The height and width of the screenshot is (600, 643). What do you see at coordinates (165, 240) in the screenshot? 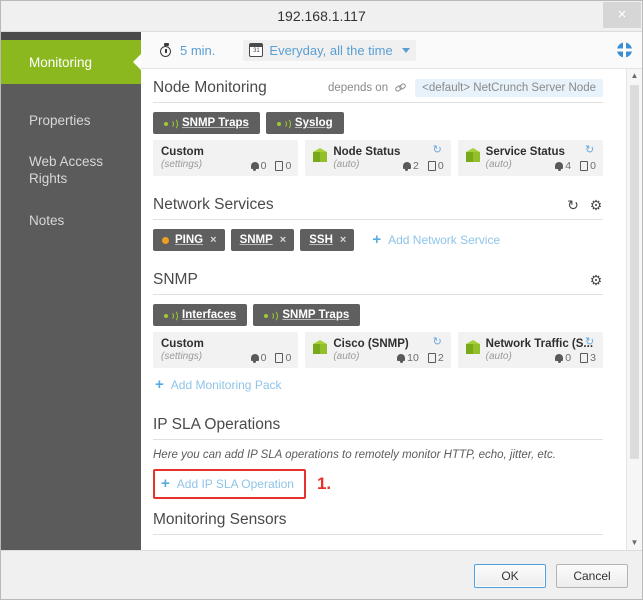
I see `status-dot-icon` at bounding box center [165, 240].